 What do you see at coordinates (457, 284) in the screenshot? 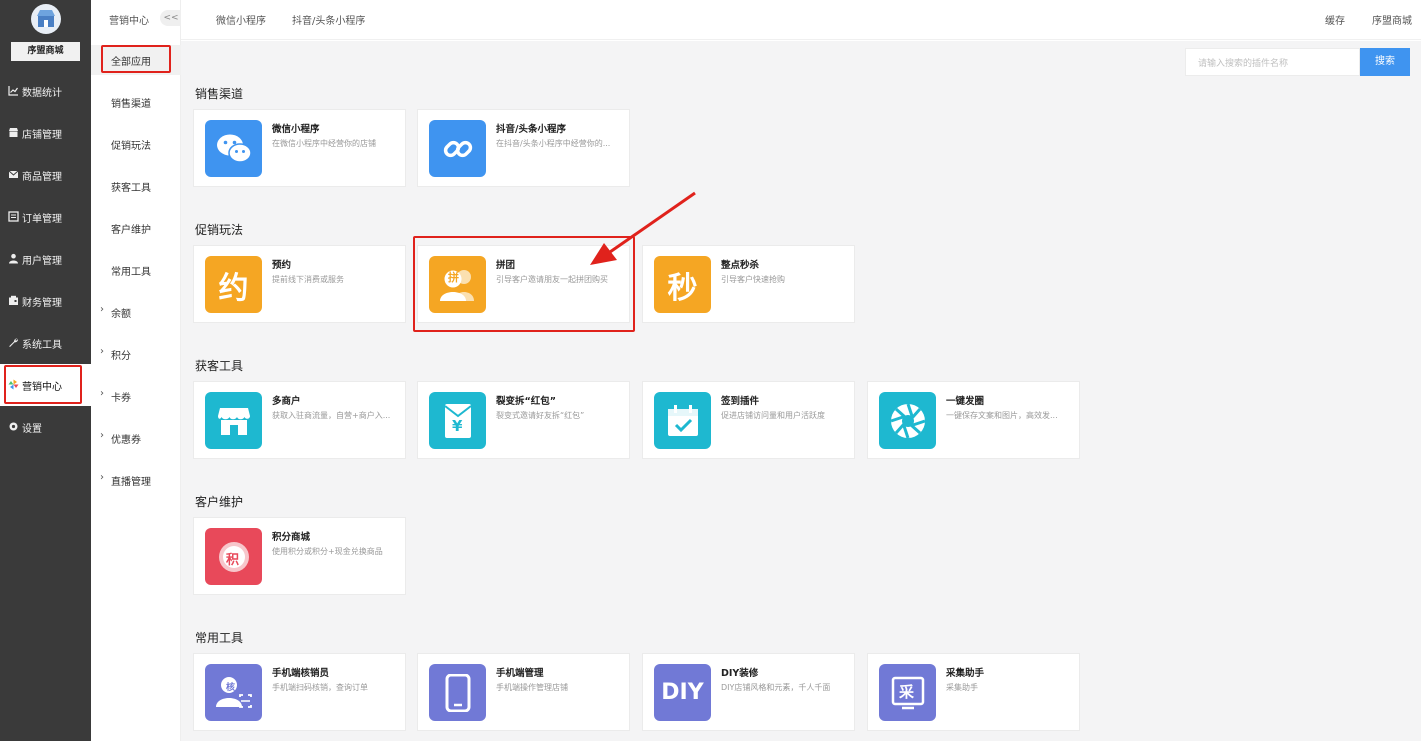
I see `group-buy-icon: 拼` at bounding box center [457, 284].